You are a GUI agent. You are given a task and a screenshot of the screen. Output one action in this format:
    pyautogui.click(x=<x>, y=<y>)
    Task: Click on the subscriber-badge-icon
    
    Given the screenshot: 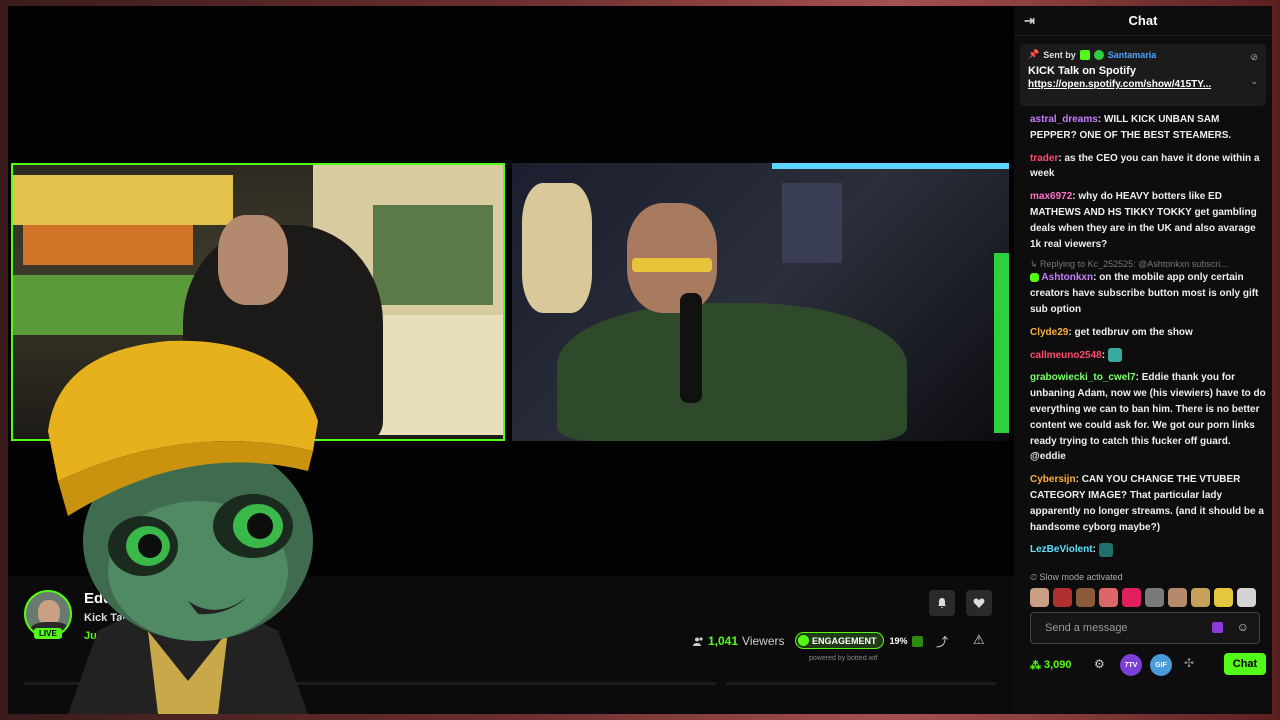 What is the action you would take?
    pyautogui.click(x=1034, y=278)
    